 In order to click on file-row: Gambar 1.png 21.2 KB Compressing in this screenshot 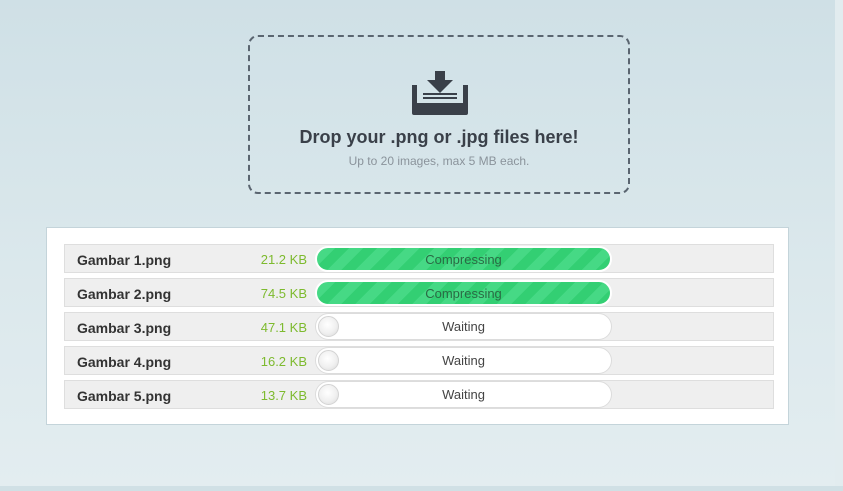, I will do `click(419, 258)`.